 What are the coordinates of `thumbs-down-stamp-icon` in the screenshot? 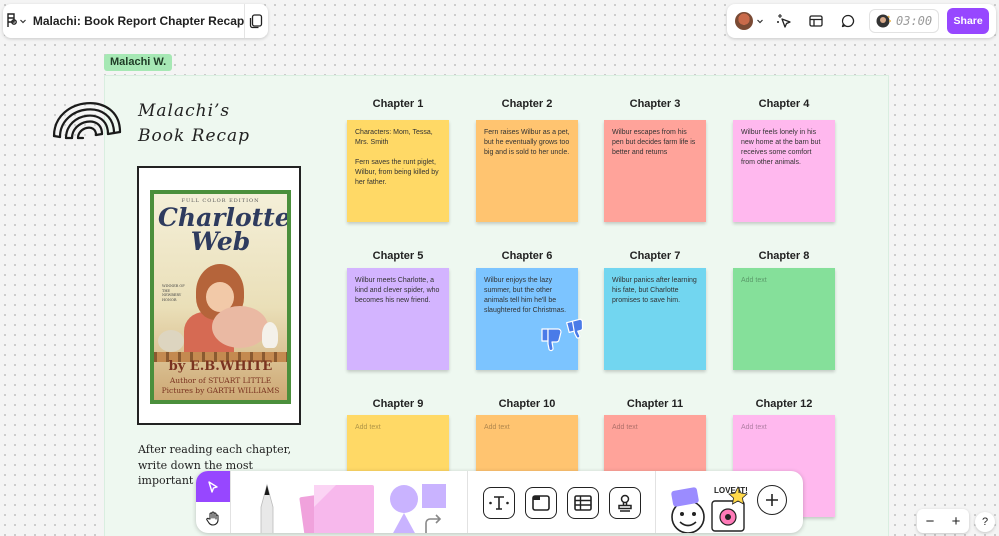 It's located at (562, 336).